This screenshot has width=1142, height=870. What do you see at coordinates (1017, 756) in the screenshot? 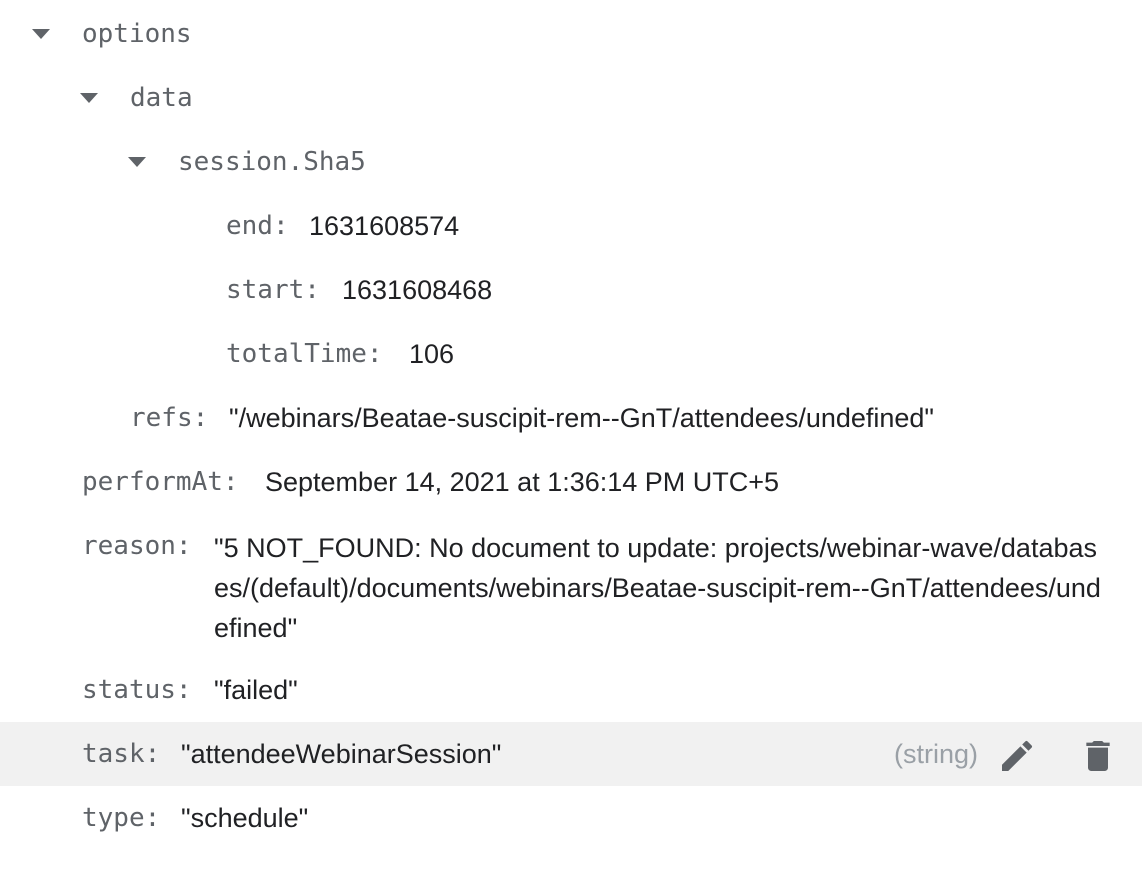
I see `pencil-icon` at bounding box center [1017, 756].